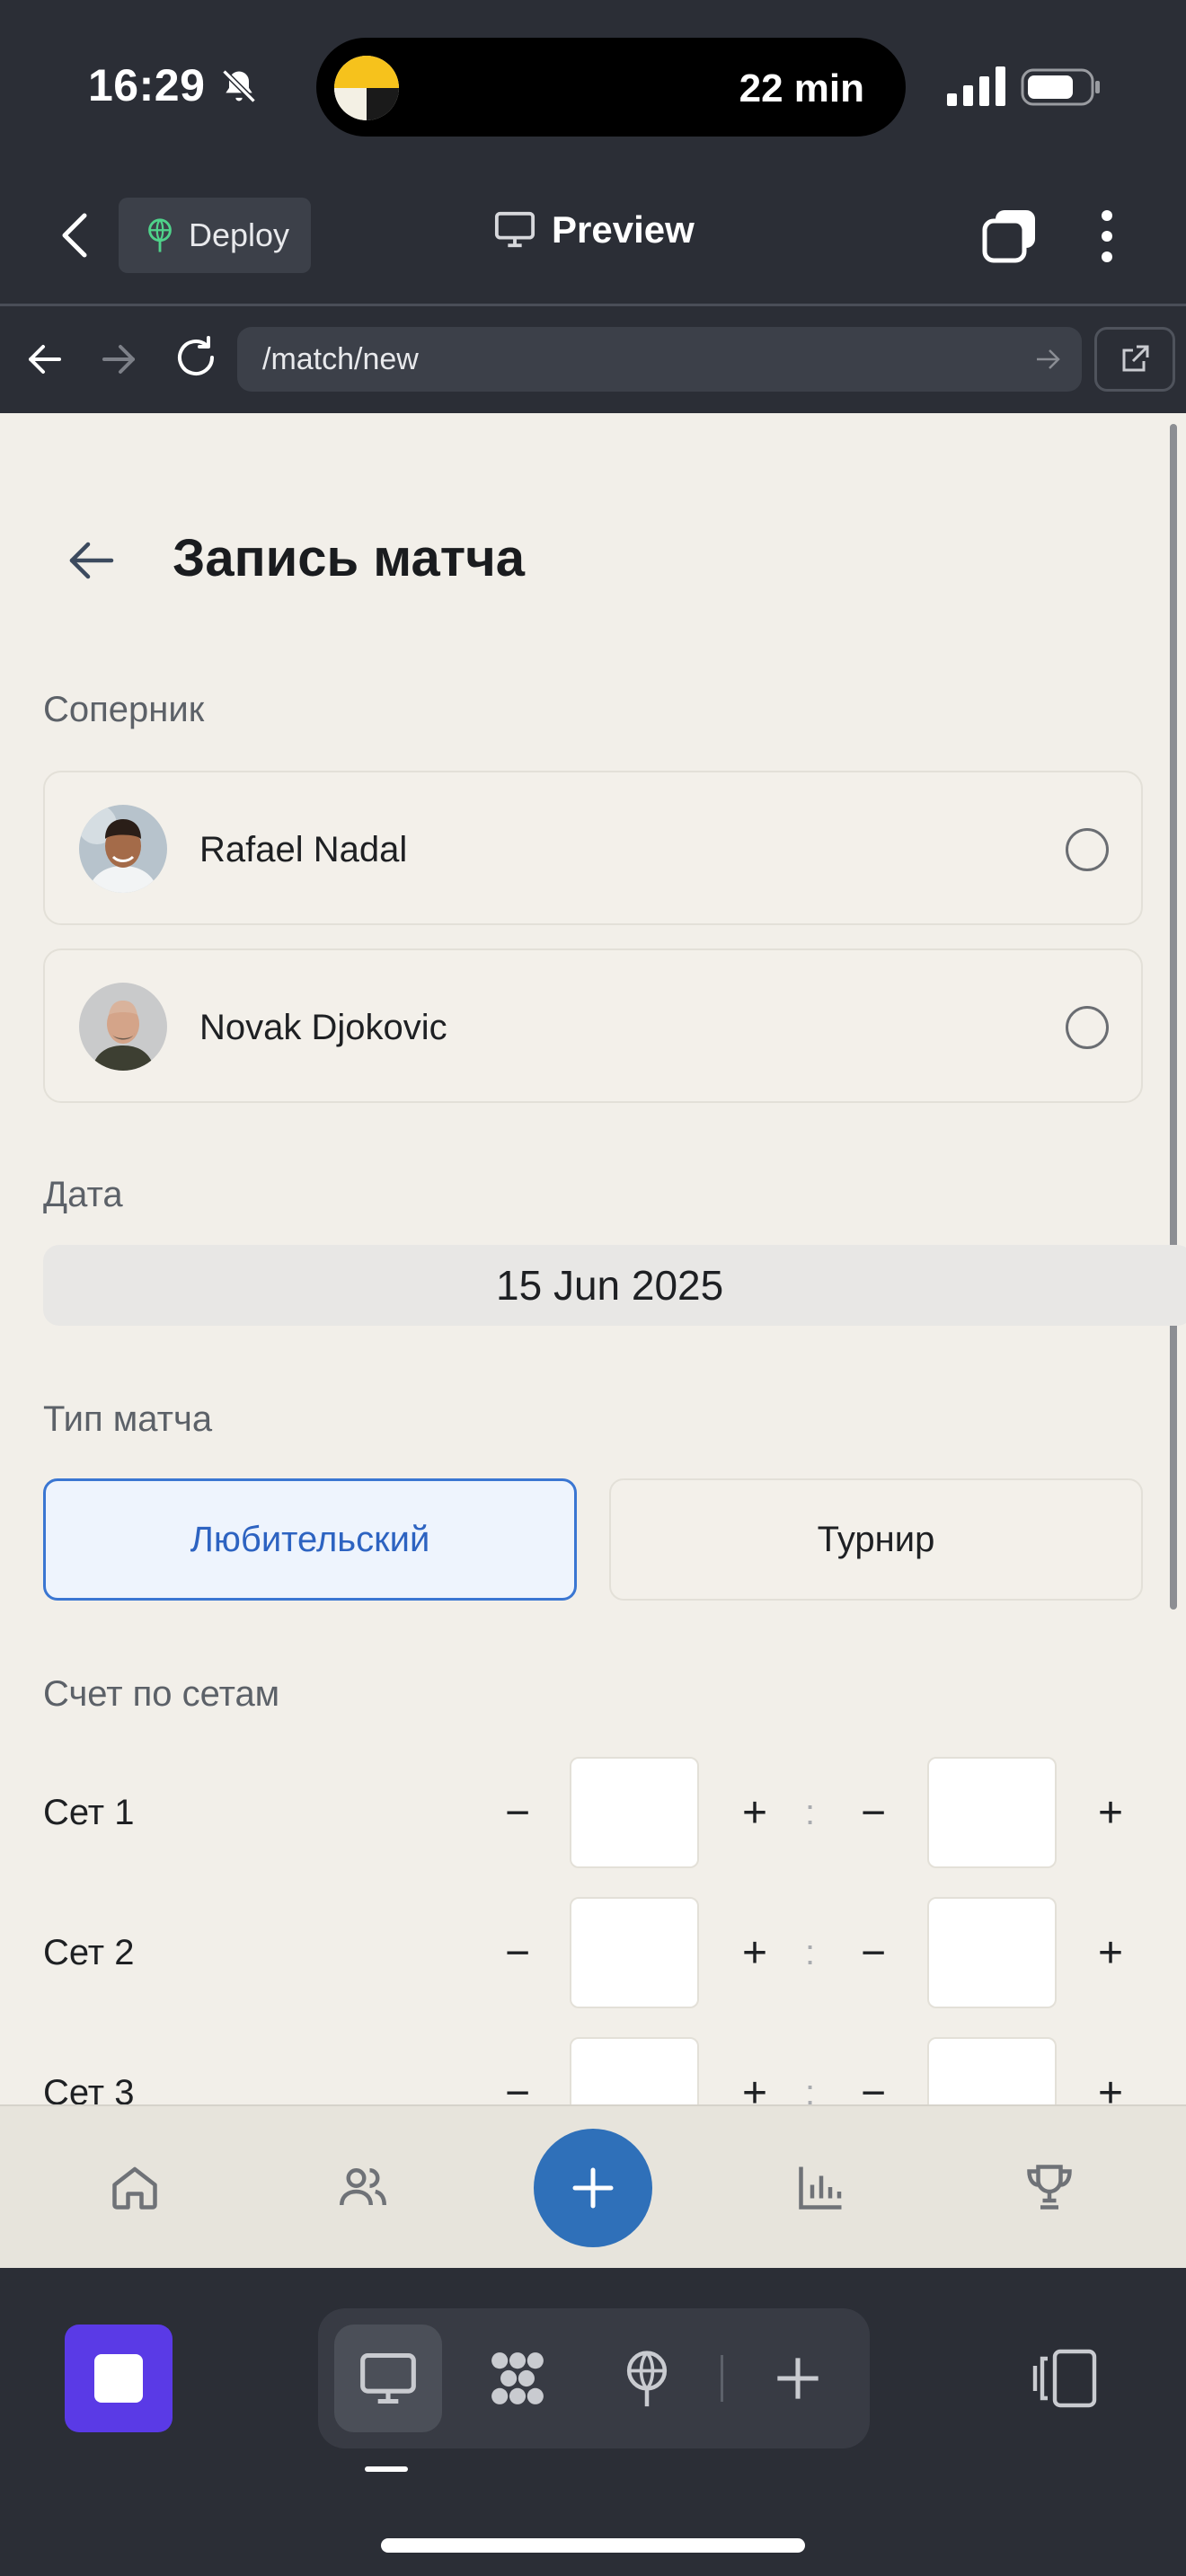 This screenshot has height=2576, width=1186. I want to click on cellular-signal-icon, so click(976, 86).